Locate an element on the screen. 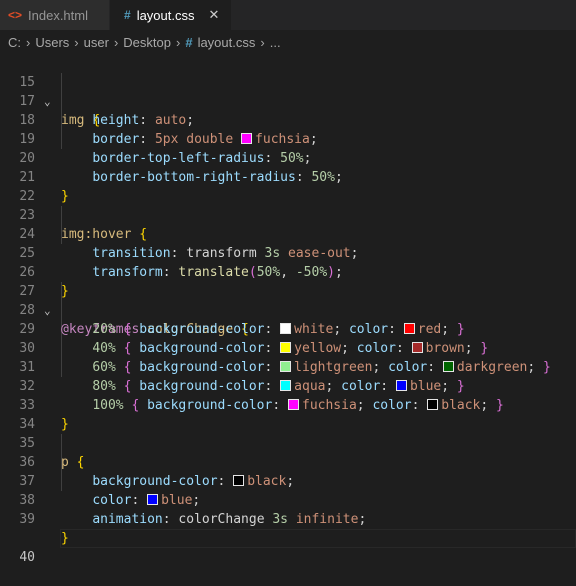 This screenshot has height=586, width=576. code-line: 27 ⌄ @keyframes colorChange { is located at coordinates (288, 300).